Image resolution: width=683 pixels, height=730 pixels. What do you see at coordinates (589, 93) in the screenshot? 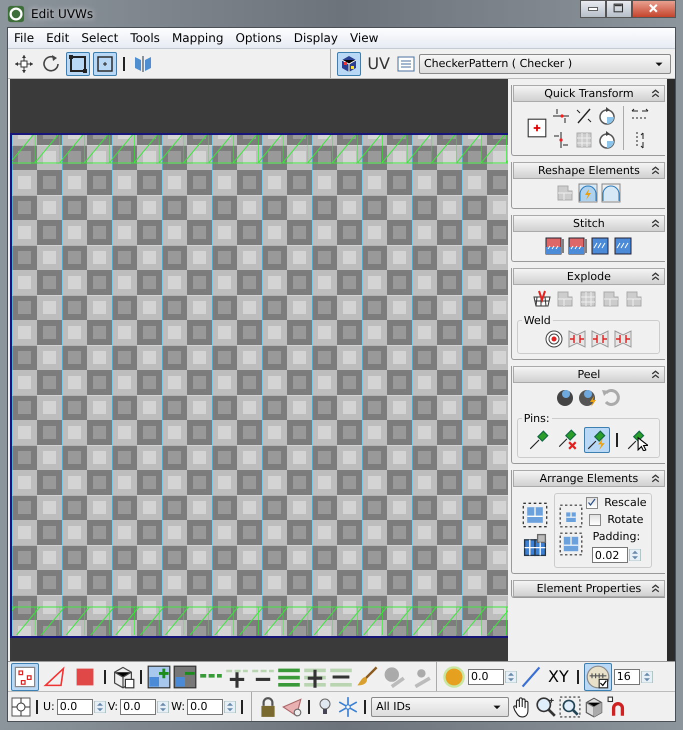
I see `rollout-header: Quick Transform` at bounding box center [589, 93].